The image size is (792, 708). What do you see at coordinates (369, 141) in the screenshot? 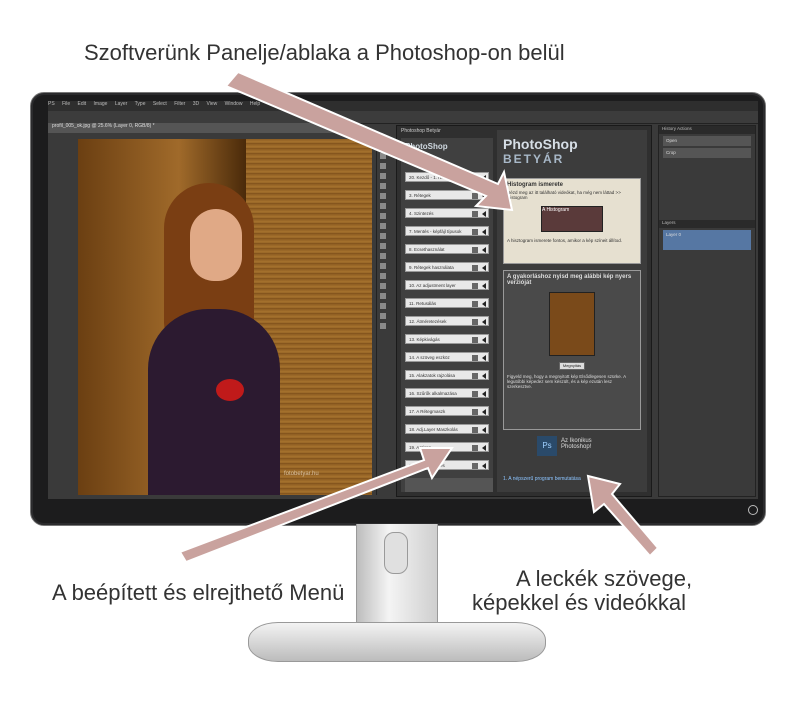
I see `arrow-to-panel` at bounding box center [369, 141].